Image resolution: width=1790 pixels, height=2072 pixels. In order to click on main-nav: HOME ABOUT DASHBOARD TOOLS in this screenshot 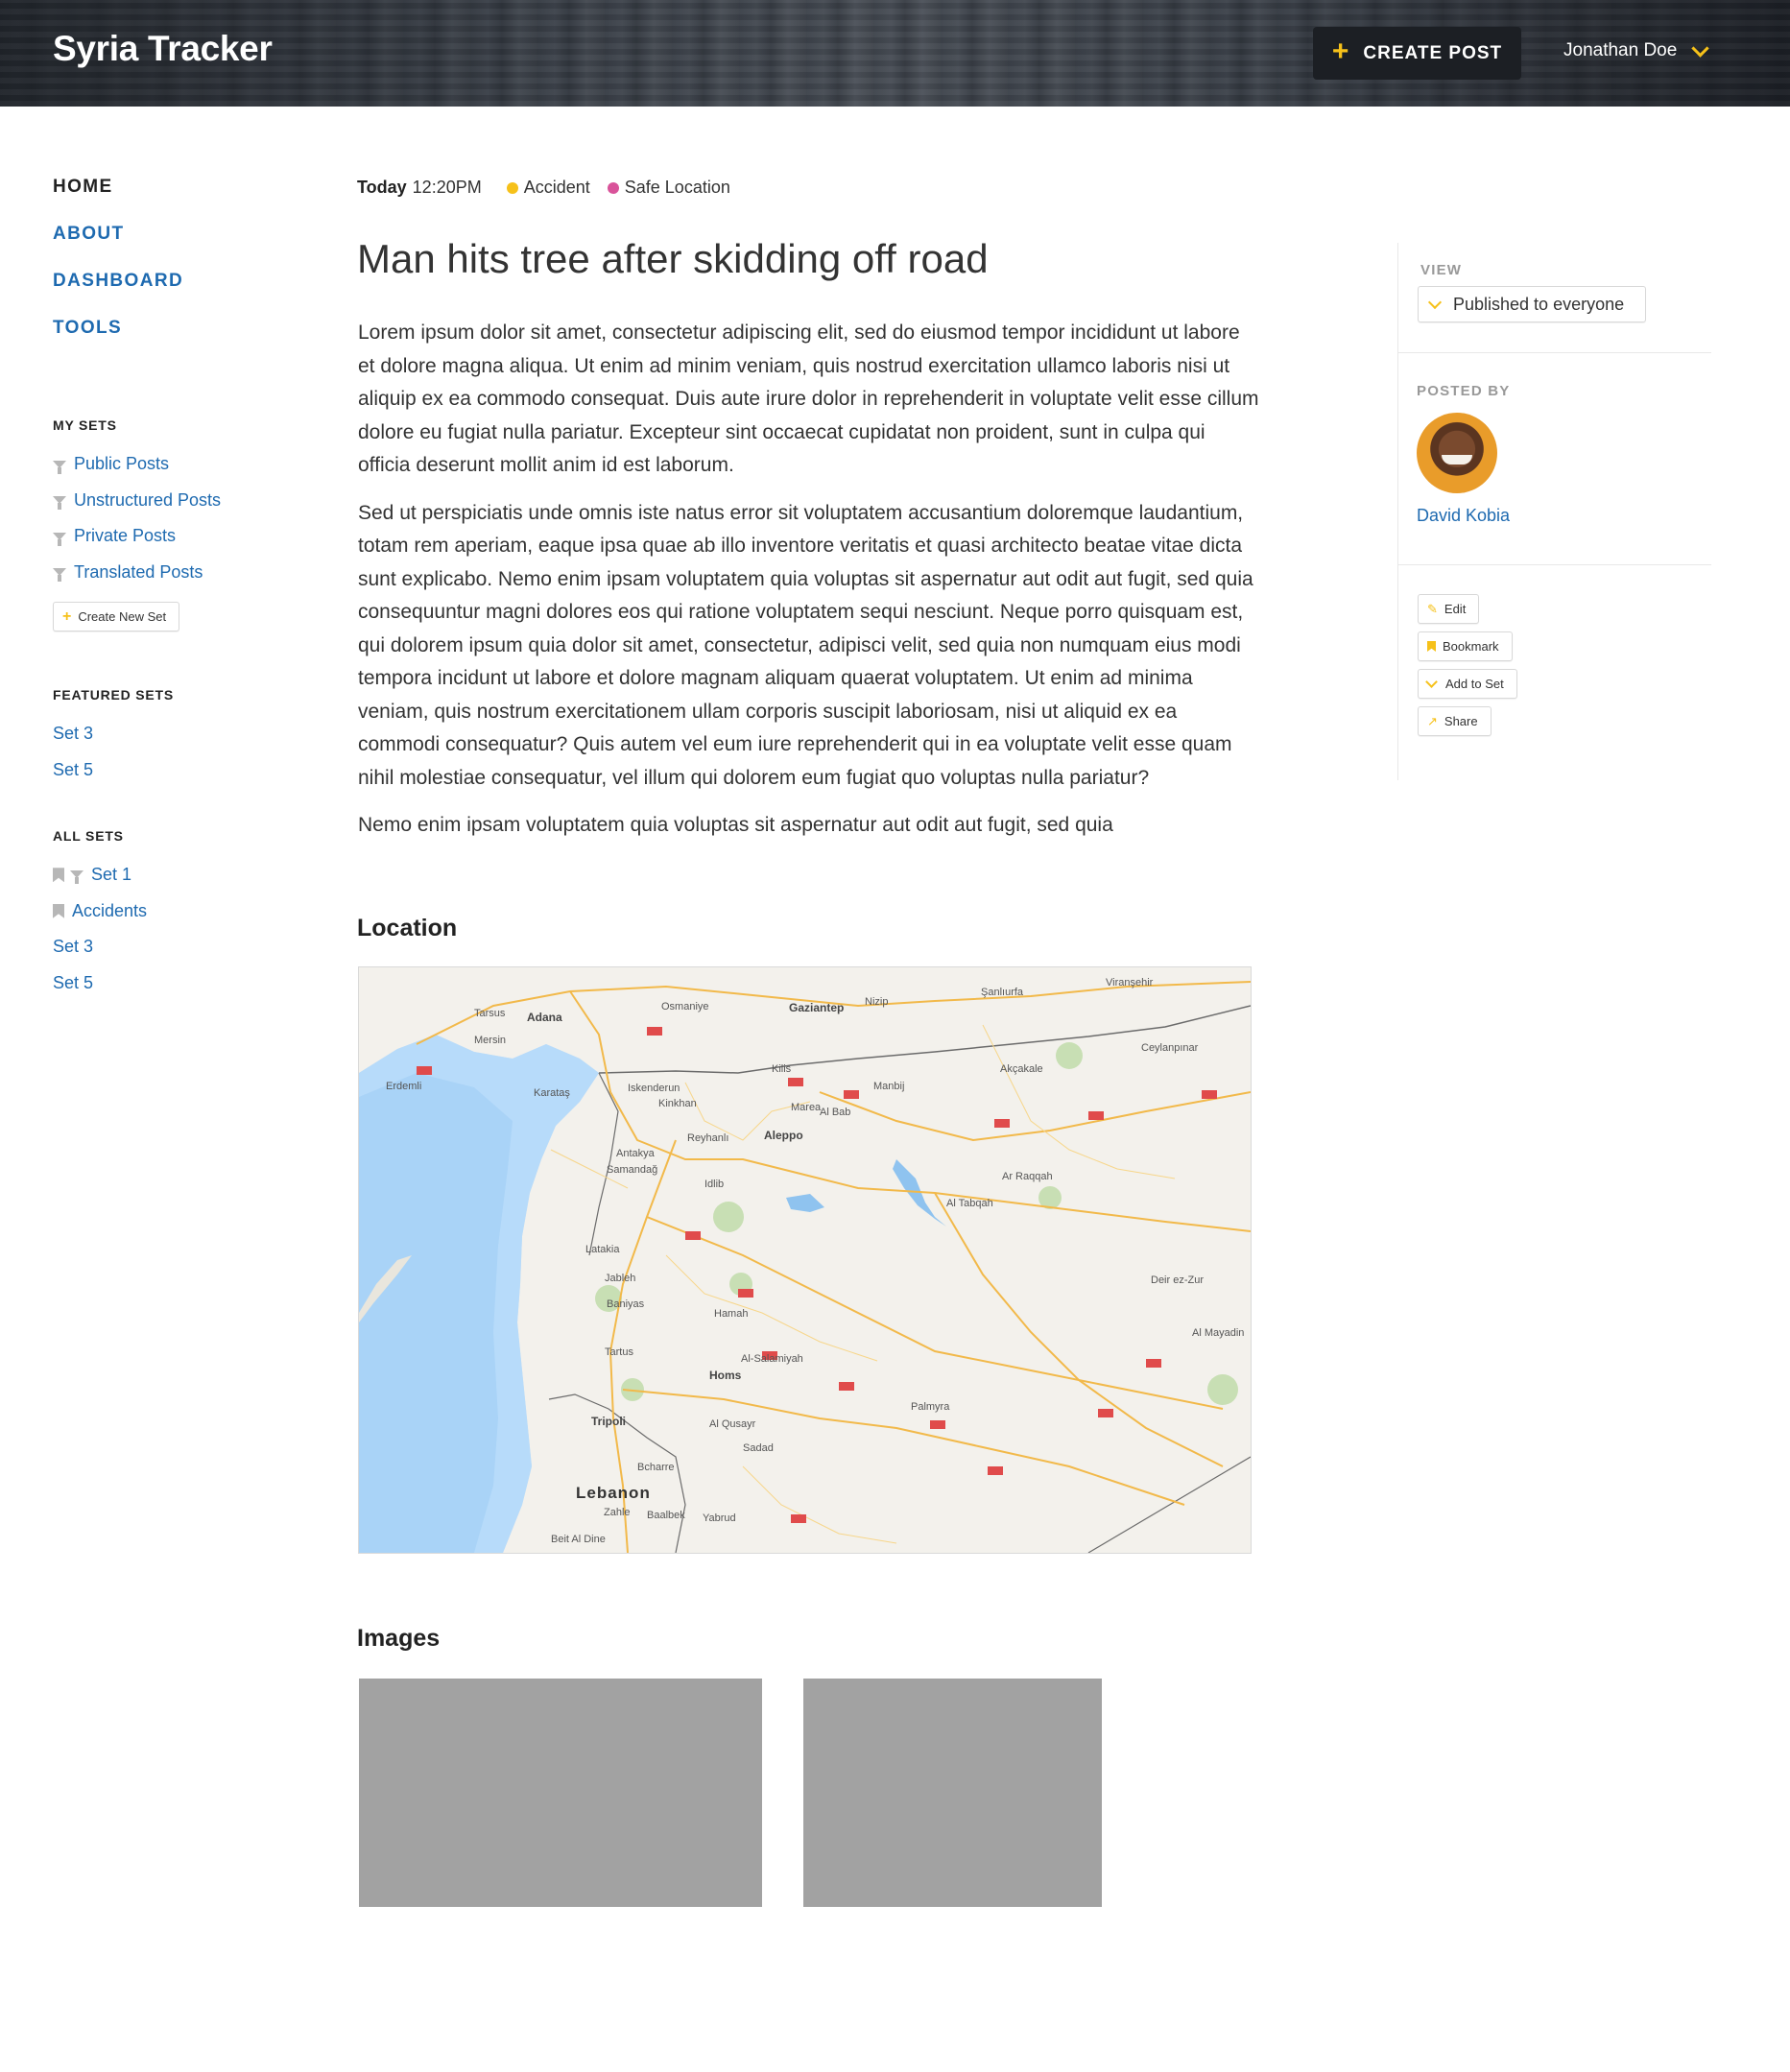, I will do `click(118, 271)`.